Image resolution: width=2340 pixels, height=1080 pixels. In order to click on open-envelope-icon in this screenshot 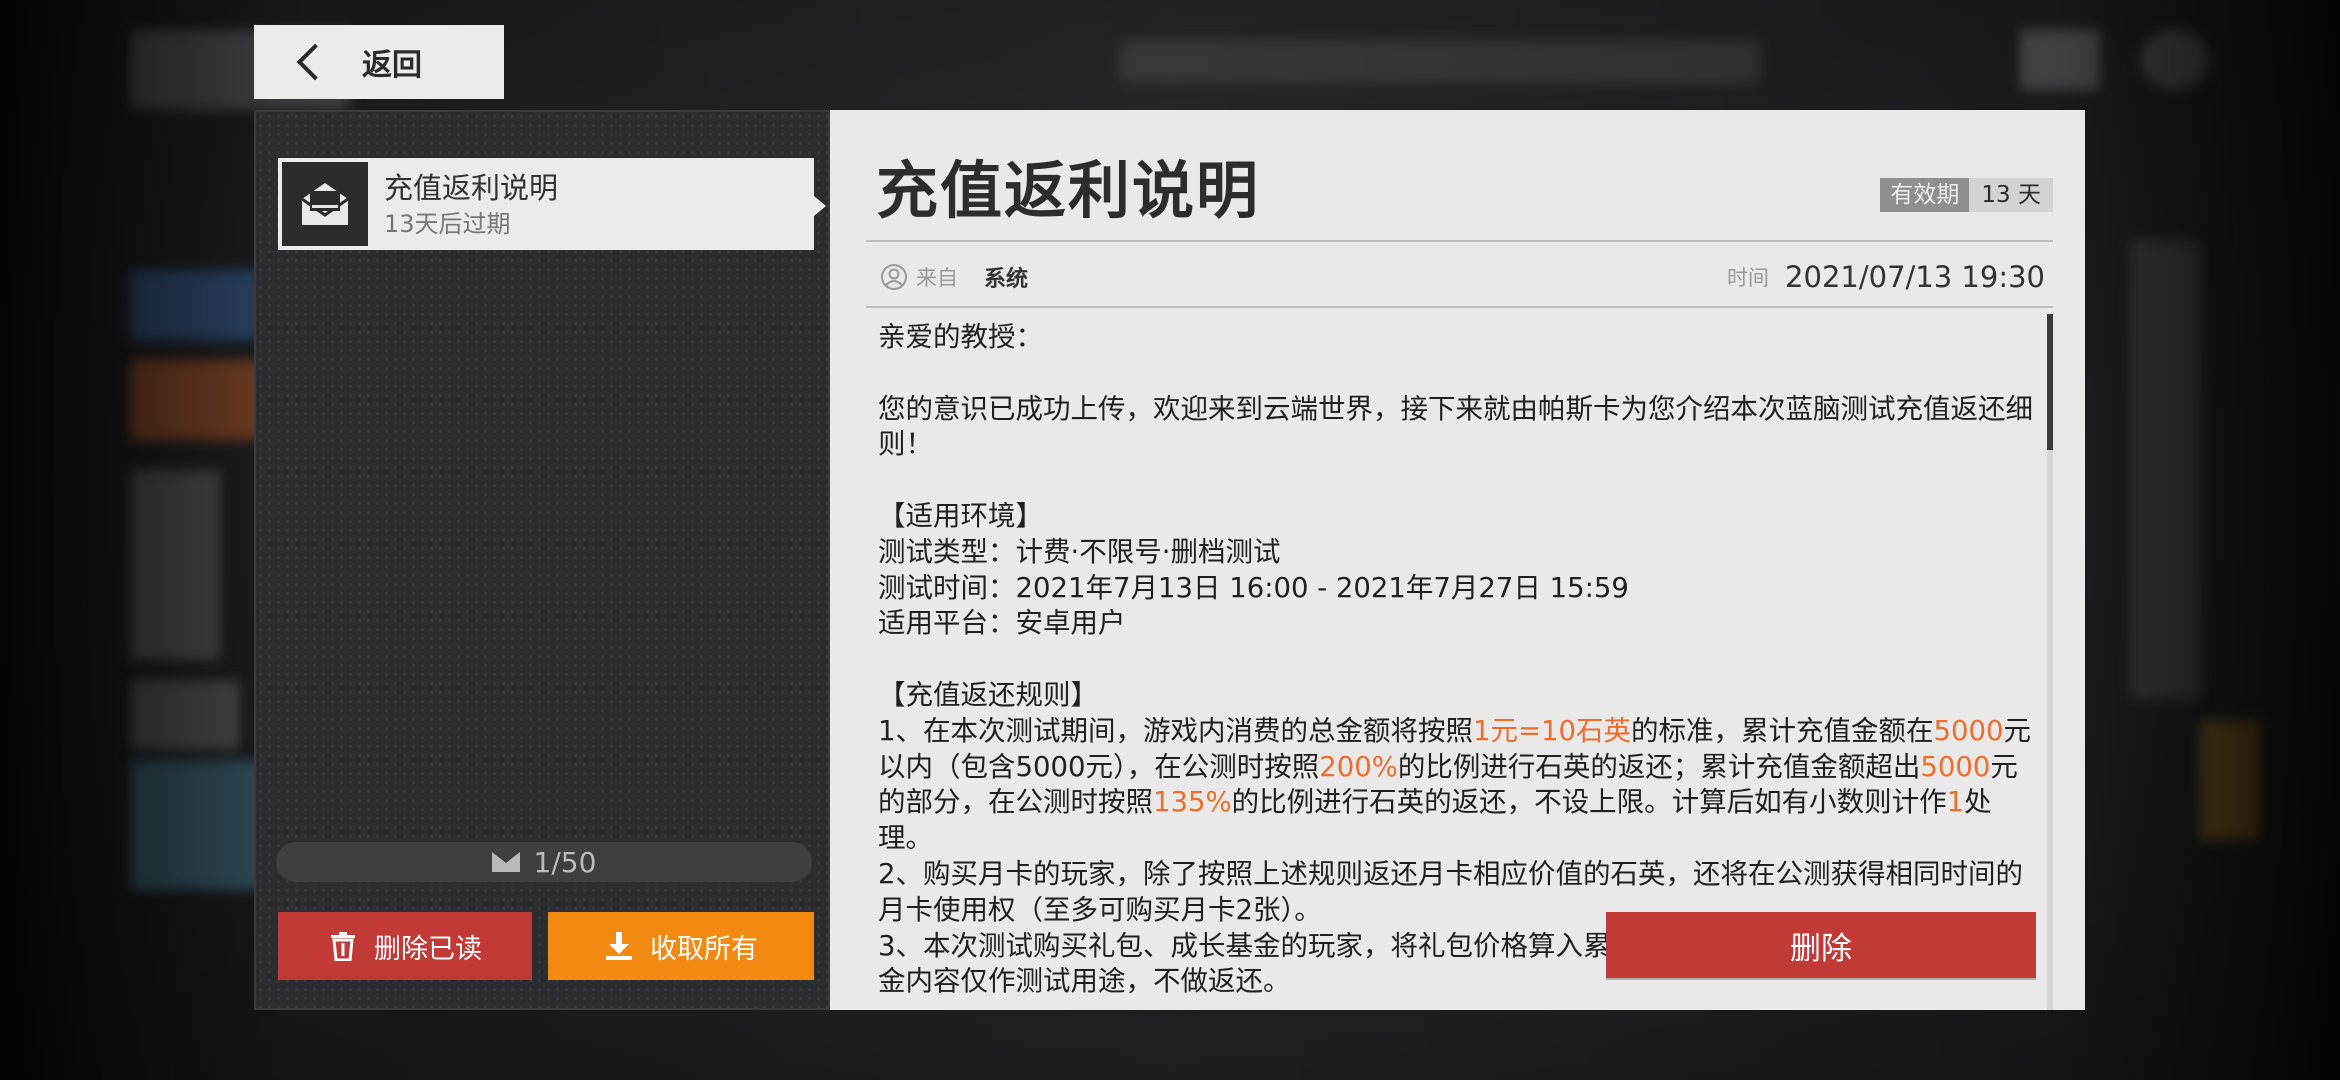, I will do `click(325, 204)`.